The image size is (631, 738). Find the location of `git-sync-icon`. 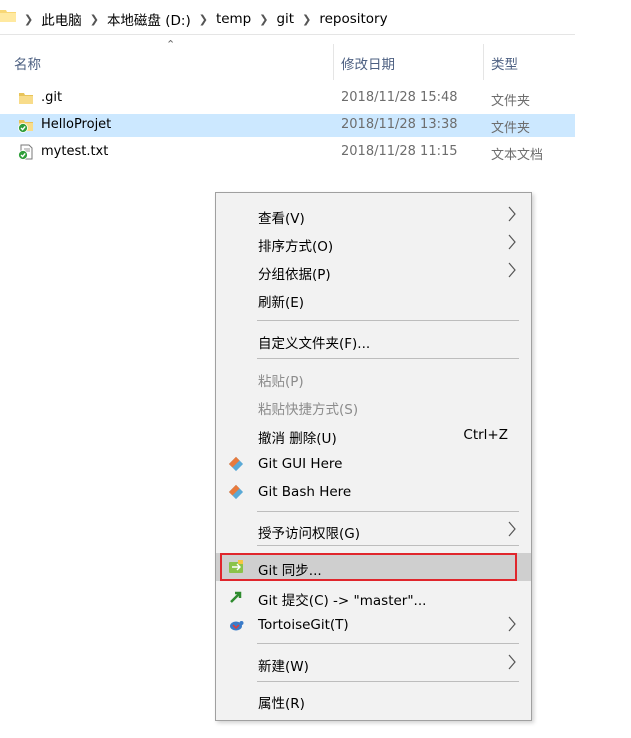

git-sync-icon is located at coordinates (236, 566).